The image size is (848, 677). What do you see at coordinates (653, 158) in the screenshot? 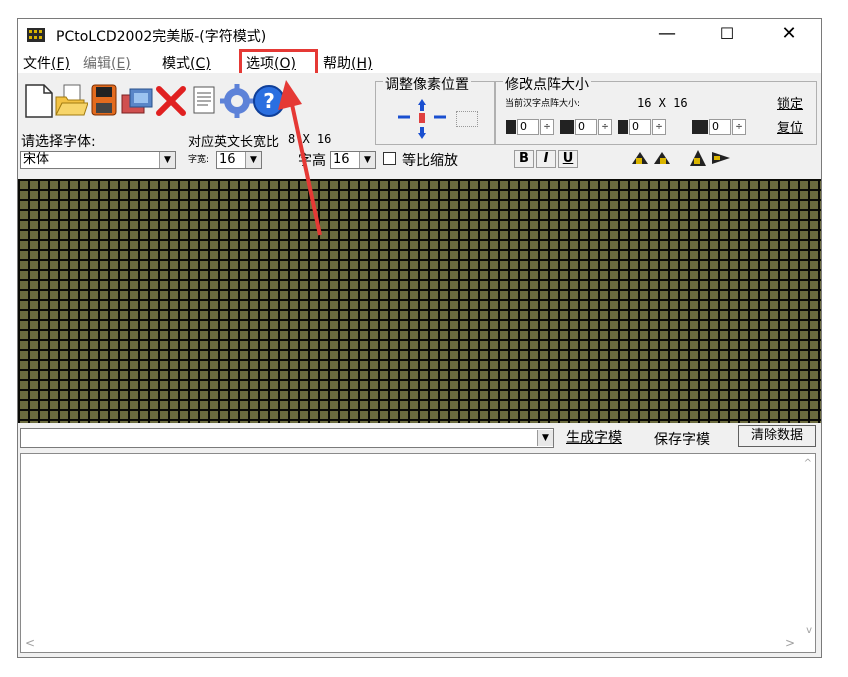
I see `rotate-icons` at bounding box center [653, 158].